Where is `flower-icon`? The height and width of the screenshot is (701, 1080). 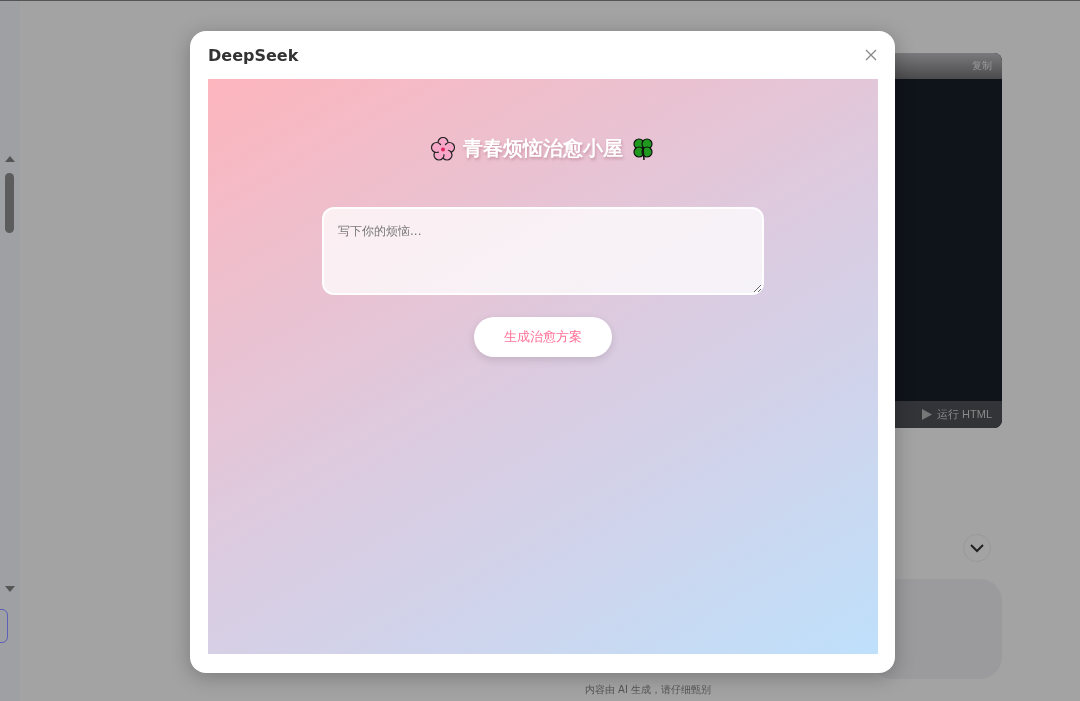
flower-icon is located at coordinates (443, 148).